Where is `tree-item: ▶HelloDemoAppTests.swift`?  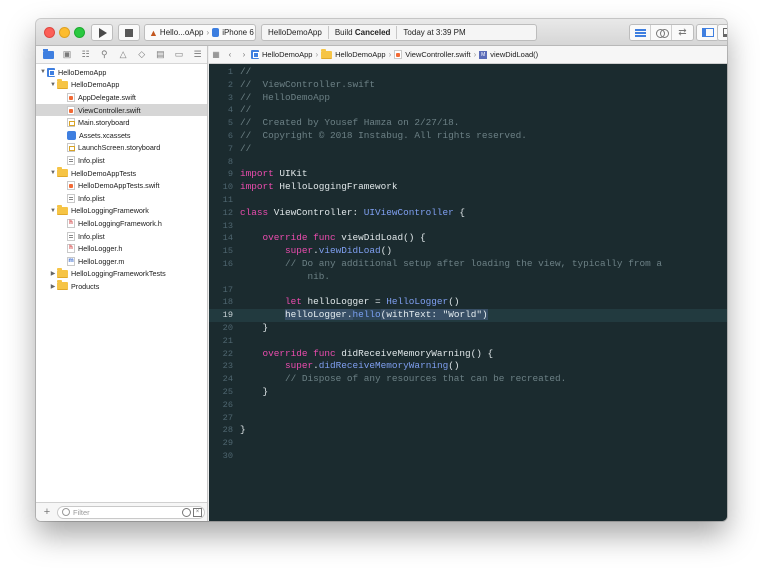
tree-item: ▶HelloDemoAppTests.swift is located at coordinates (121, 185).